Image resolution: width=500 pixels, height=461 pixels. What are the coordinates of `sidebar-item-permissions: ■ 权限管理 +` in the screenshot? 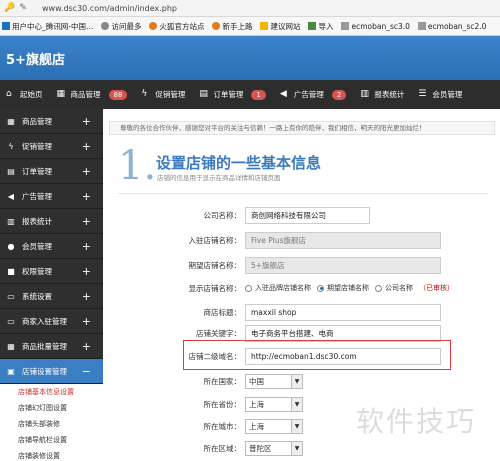 It's located at (51, 271).